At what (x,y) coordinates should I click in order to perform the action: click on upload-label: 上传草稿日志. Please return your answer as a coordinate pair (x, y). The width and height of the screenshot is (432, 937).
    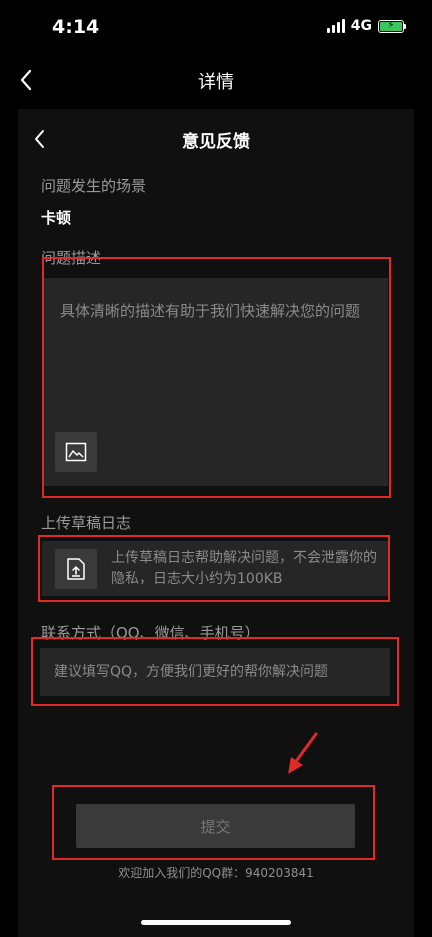
    Looking at the image, I should click on (86, 523).